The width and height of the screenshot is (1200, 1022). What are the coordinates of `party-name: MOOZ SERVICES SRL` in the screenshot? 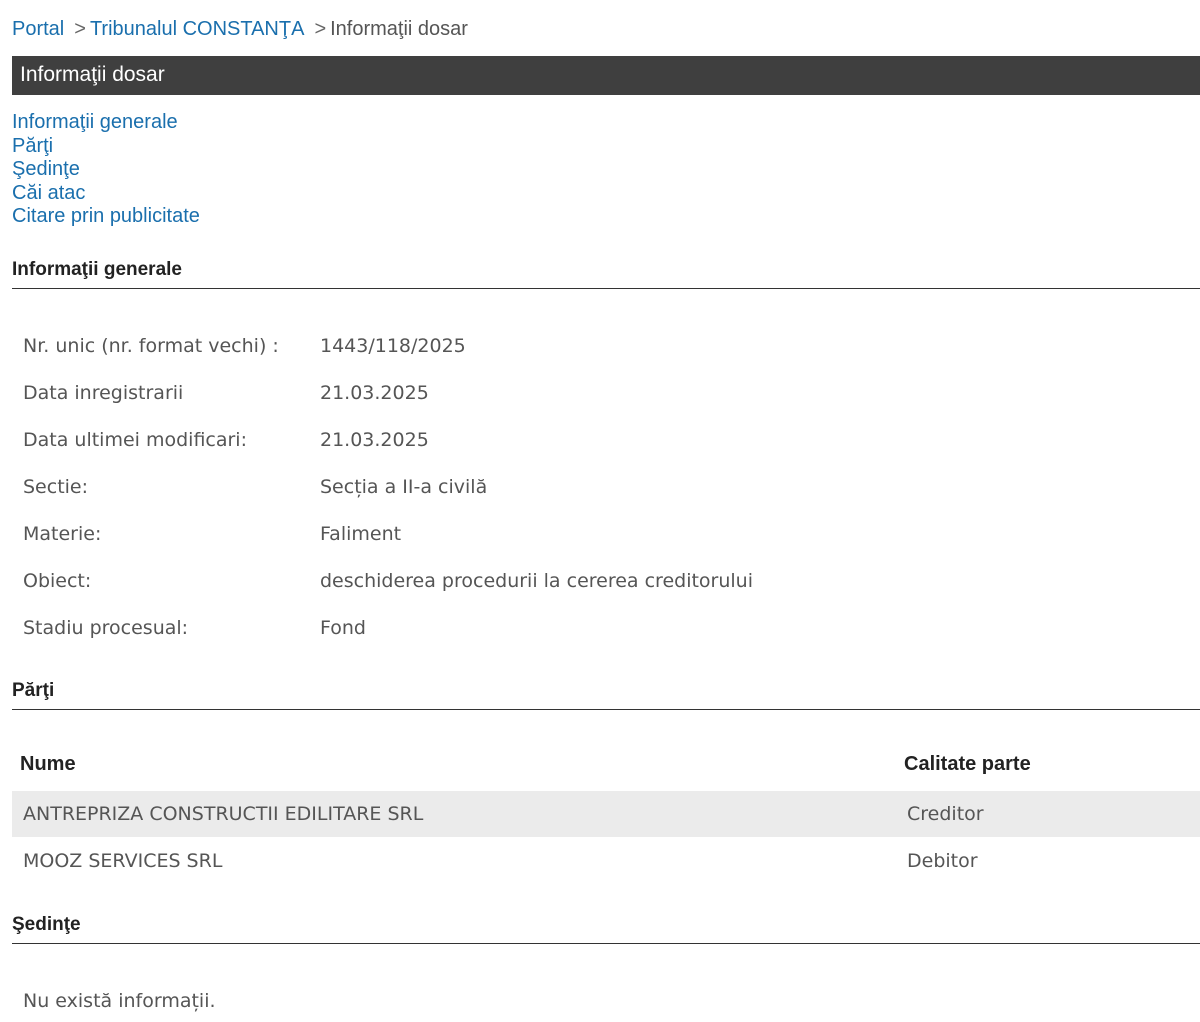 It's located at (123, 861).